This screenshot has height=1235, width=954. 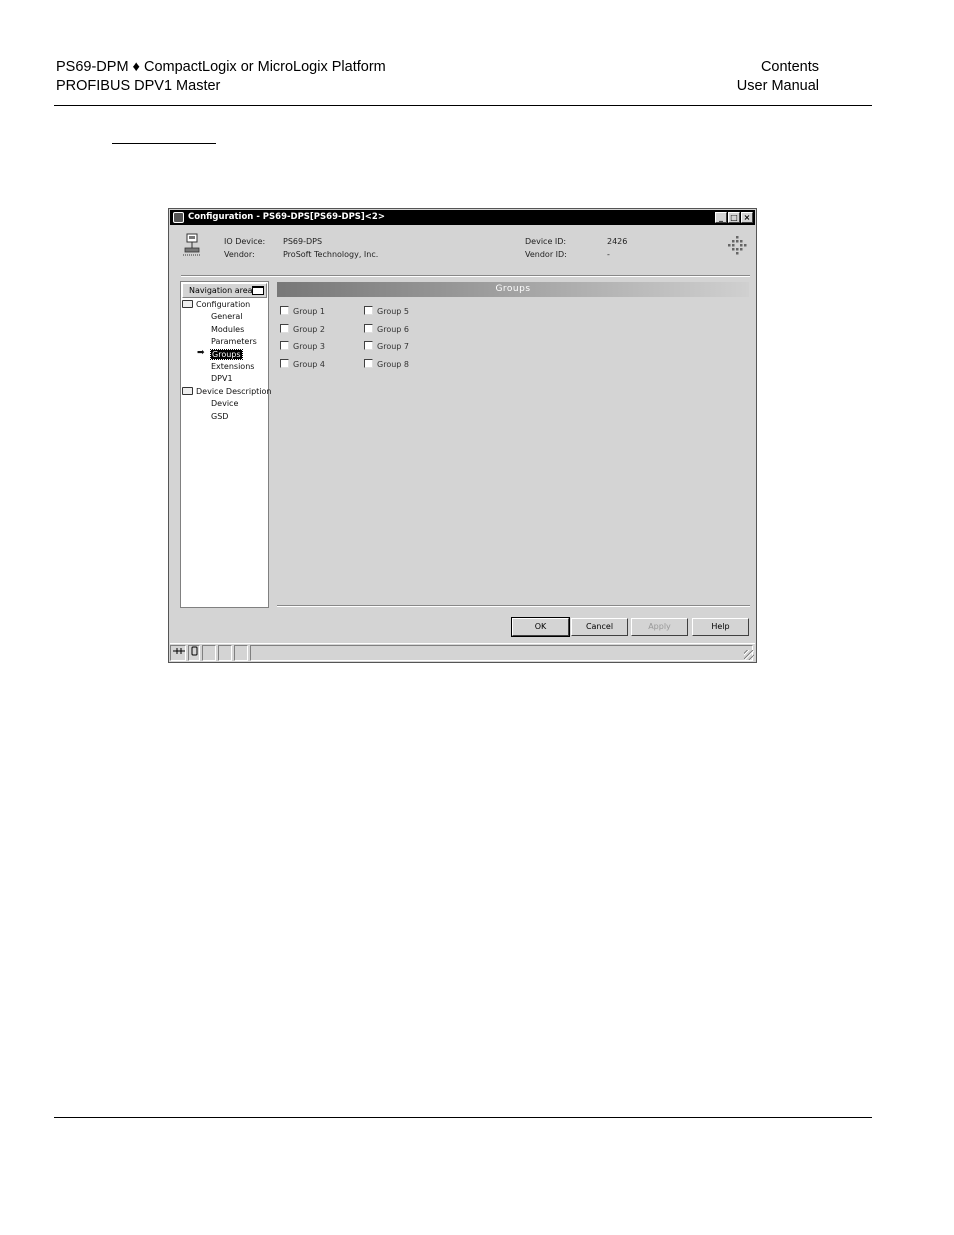 I want to click on group-8-checkbox: Group 8, so click(x=386, y=364).